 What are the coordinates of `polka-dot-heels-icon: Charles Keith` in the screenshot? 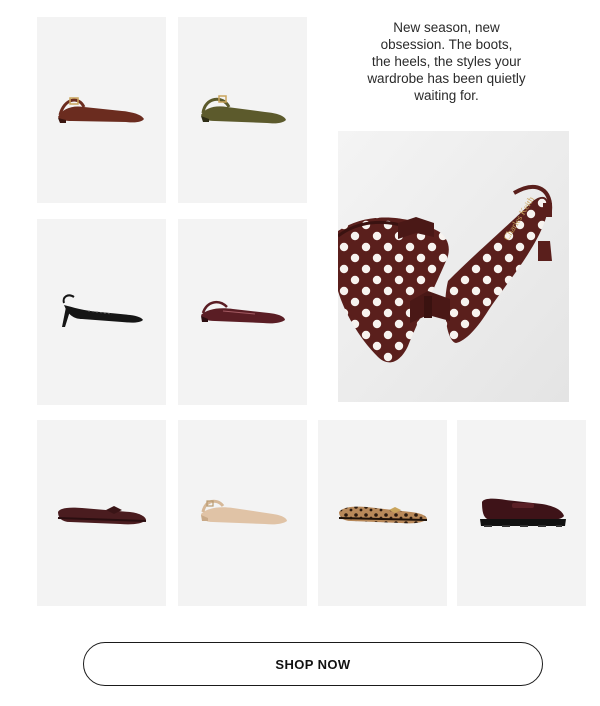 It's located at (453, 266).